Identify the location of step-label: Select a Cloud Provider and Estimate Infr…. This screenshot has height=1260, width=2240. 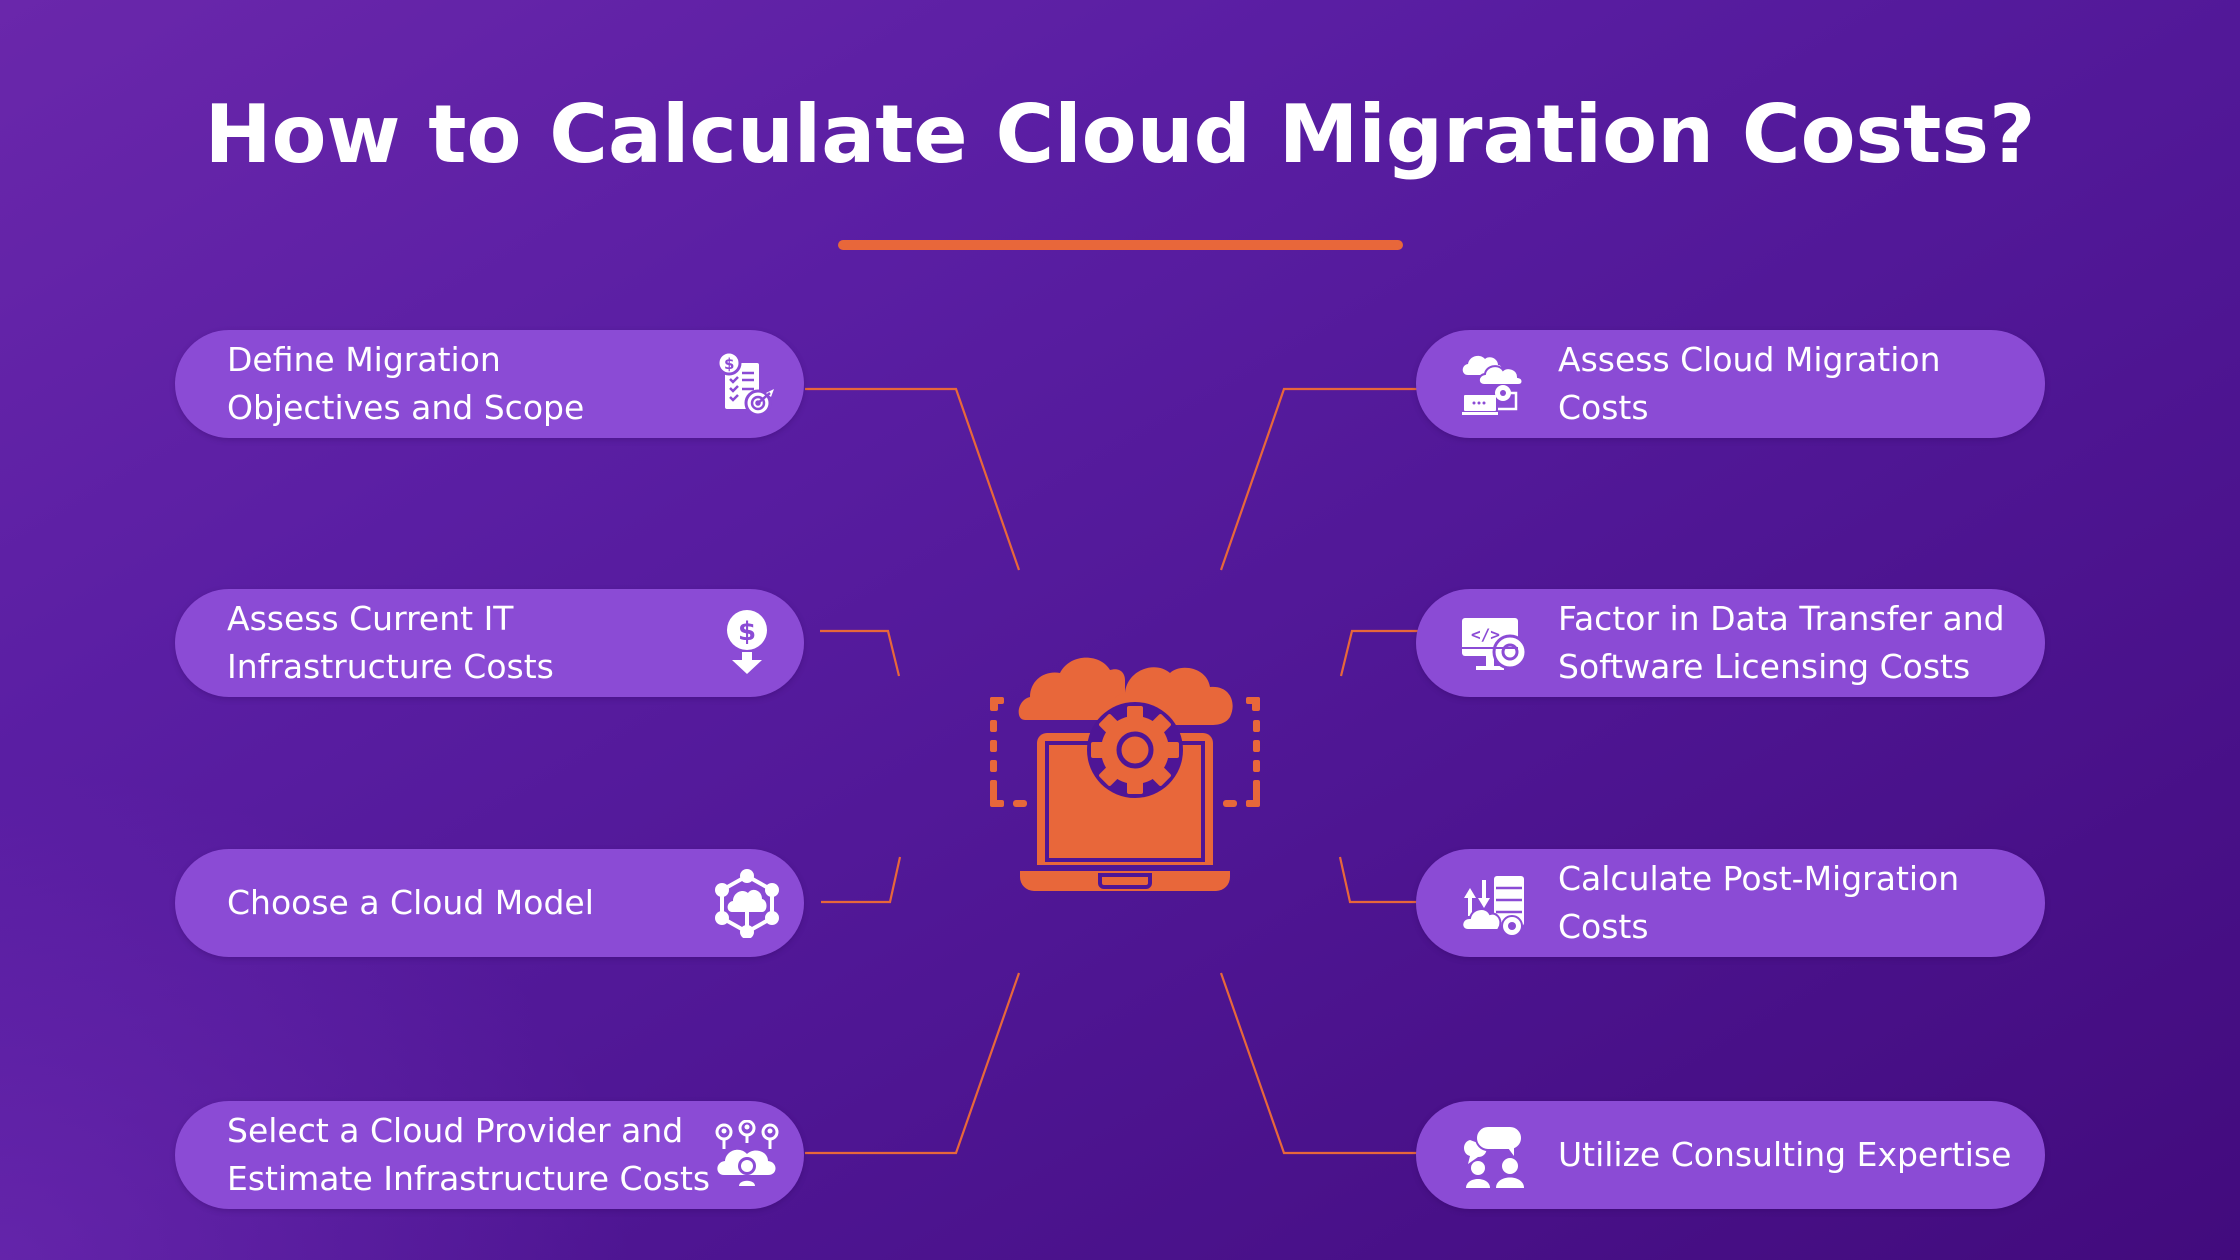
(469, 1154).